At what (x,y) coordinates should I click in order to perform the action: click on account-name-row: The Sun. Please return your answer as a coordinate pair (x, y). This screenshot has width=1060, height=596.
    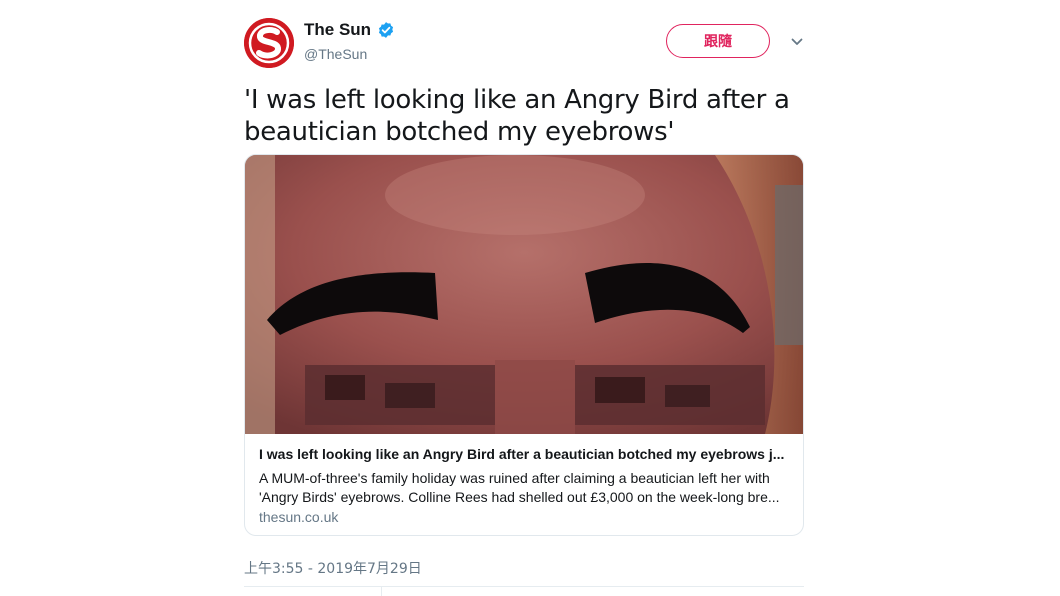
    Looking at the image, I should click on (349, 30).